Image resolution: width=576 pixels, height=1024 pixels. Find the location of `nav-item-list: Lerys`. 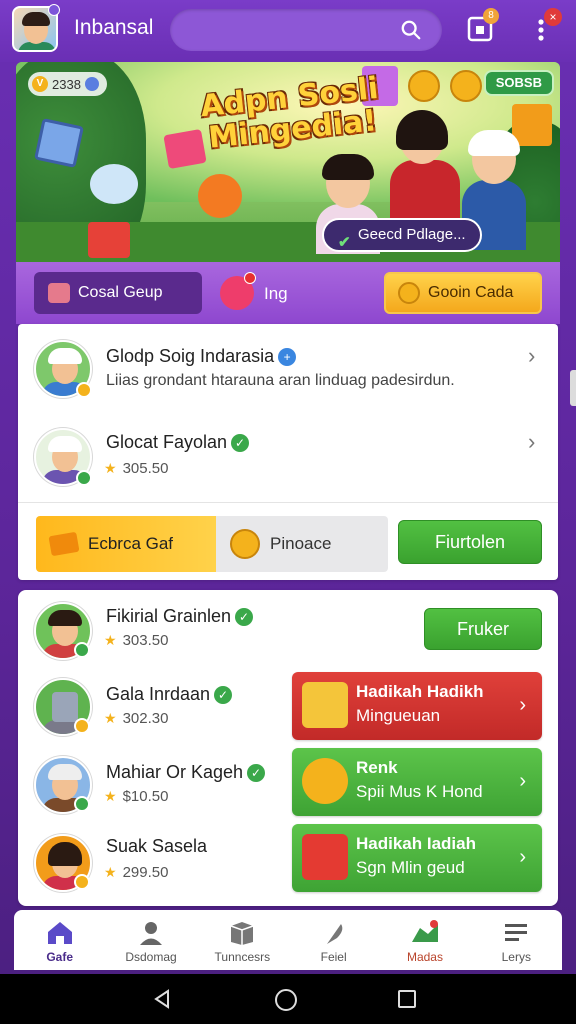

nav-item-list: Lerys is located at coordinates (516, 940).